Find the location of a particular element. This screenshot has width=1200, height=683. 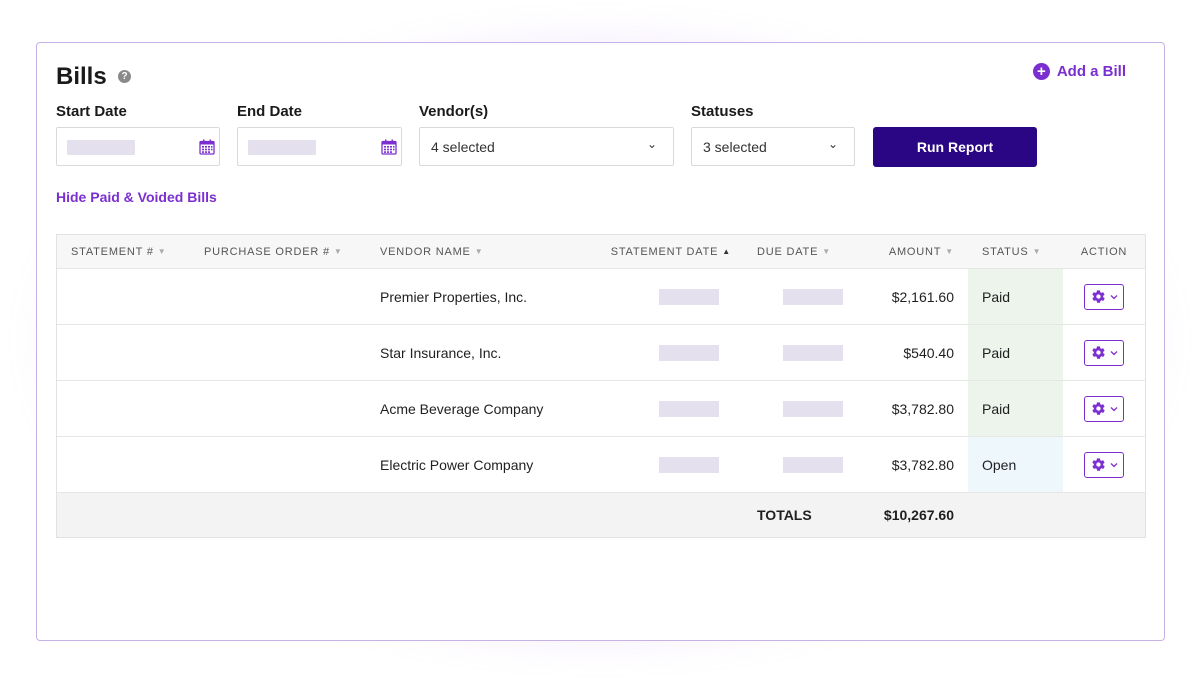

vendors-label: Vendor(s) is located at coordinates (454, 111).